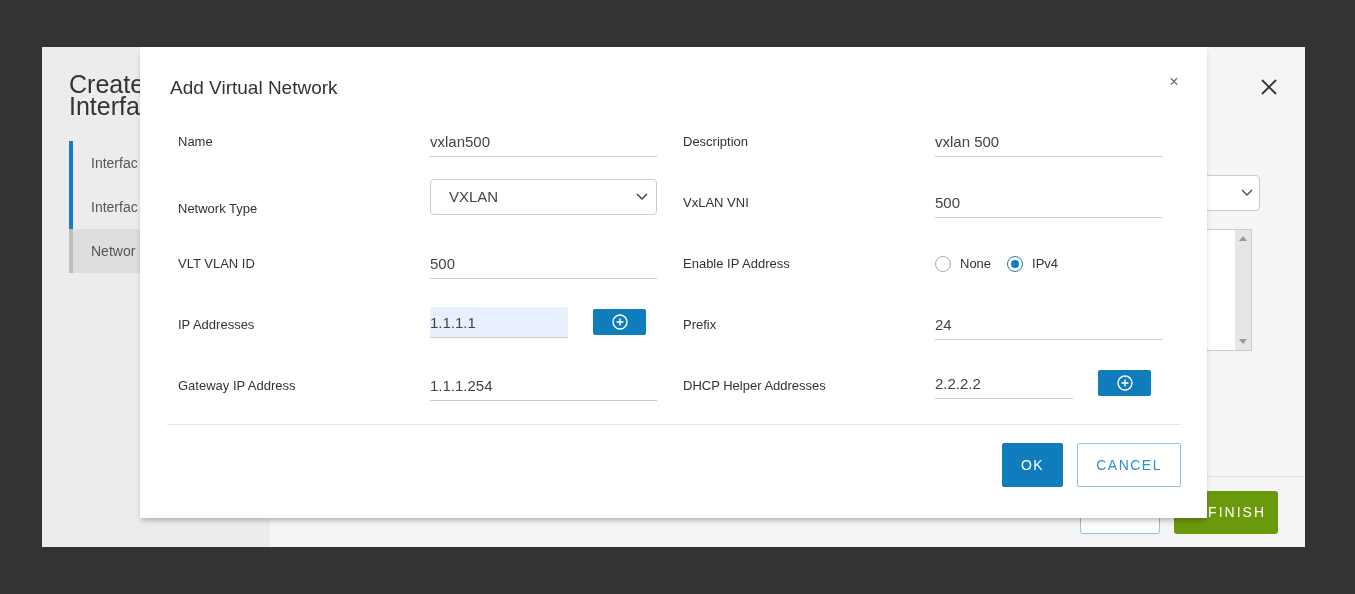 This screenshot has height=594, width=1355. I want to click on field-label: Enable IP Address, so click(736, 263).